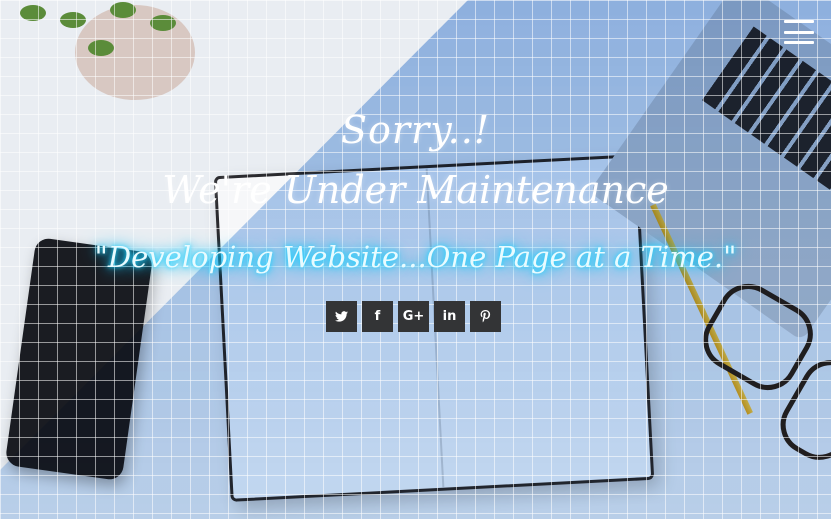  Describe the element at coordinates (415, 130) in the screenshot. I see `heading-sorry: Sorry..!` at that location.